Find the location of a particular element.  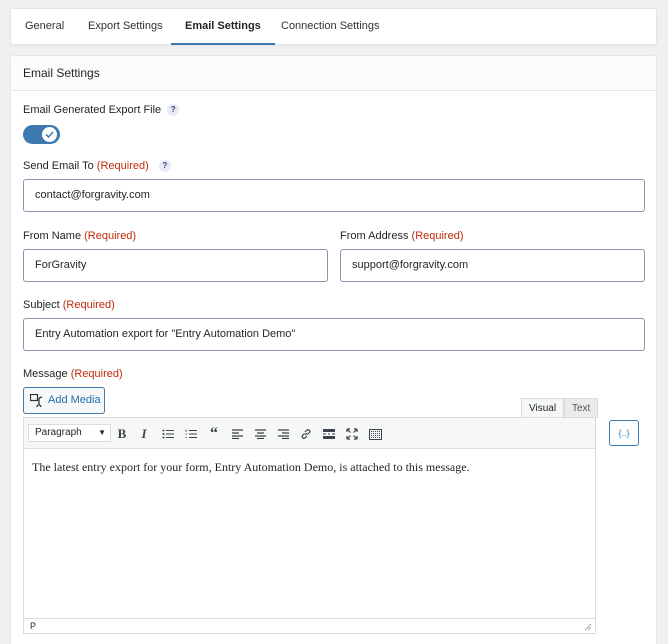

tab-general: General is located at coordinates (44, 27).